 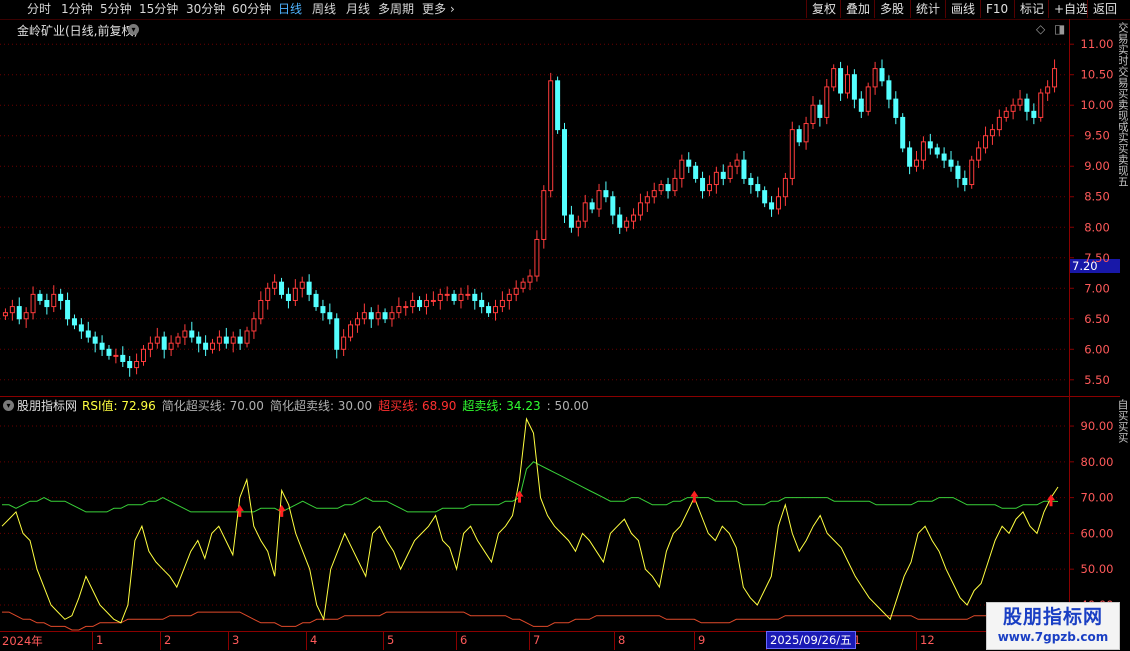 What do you see at coordinates (530, 621) in the screenshot?
I see `oversold-line` at bounding box center [530, 621].